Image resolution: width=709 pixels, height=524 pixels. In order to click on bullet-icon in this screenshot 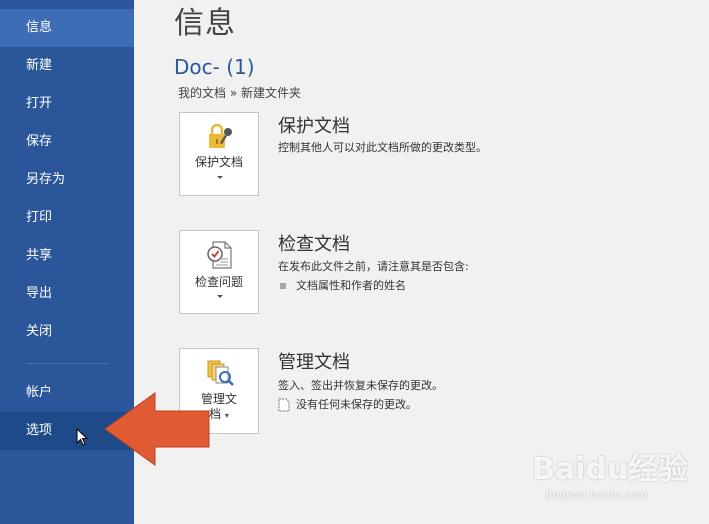, I will do `click(283, 286)`.